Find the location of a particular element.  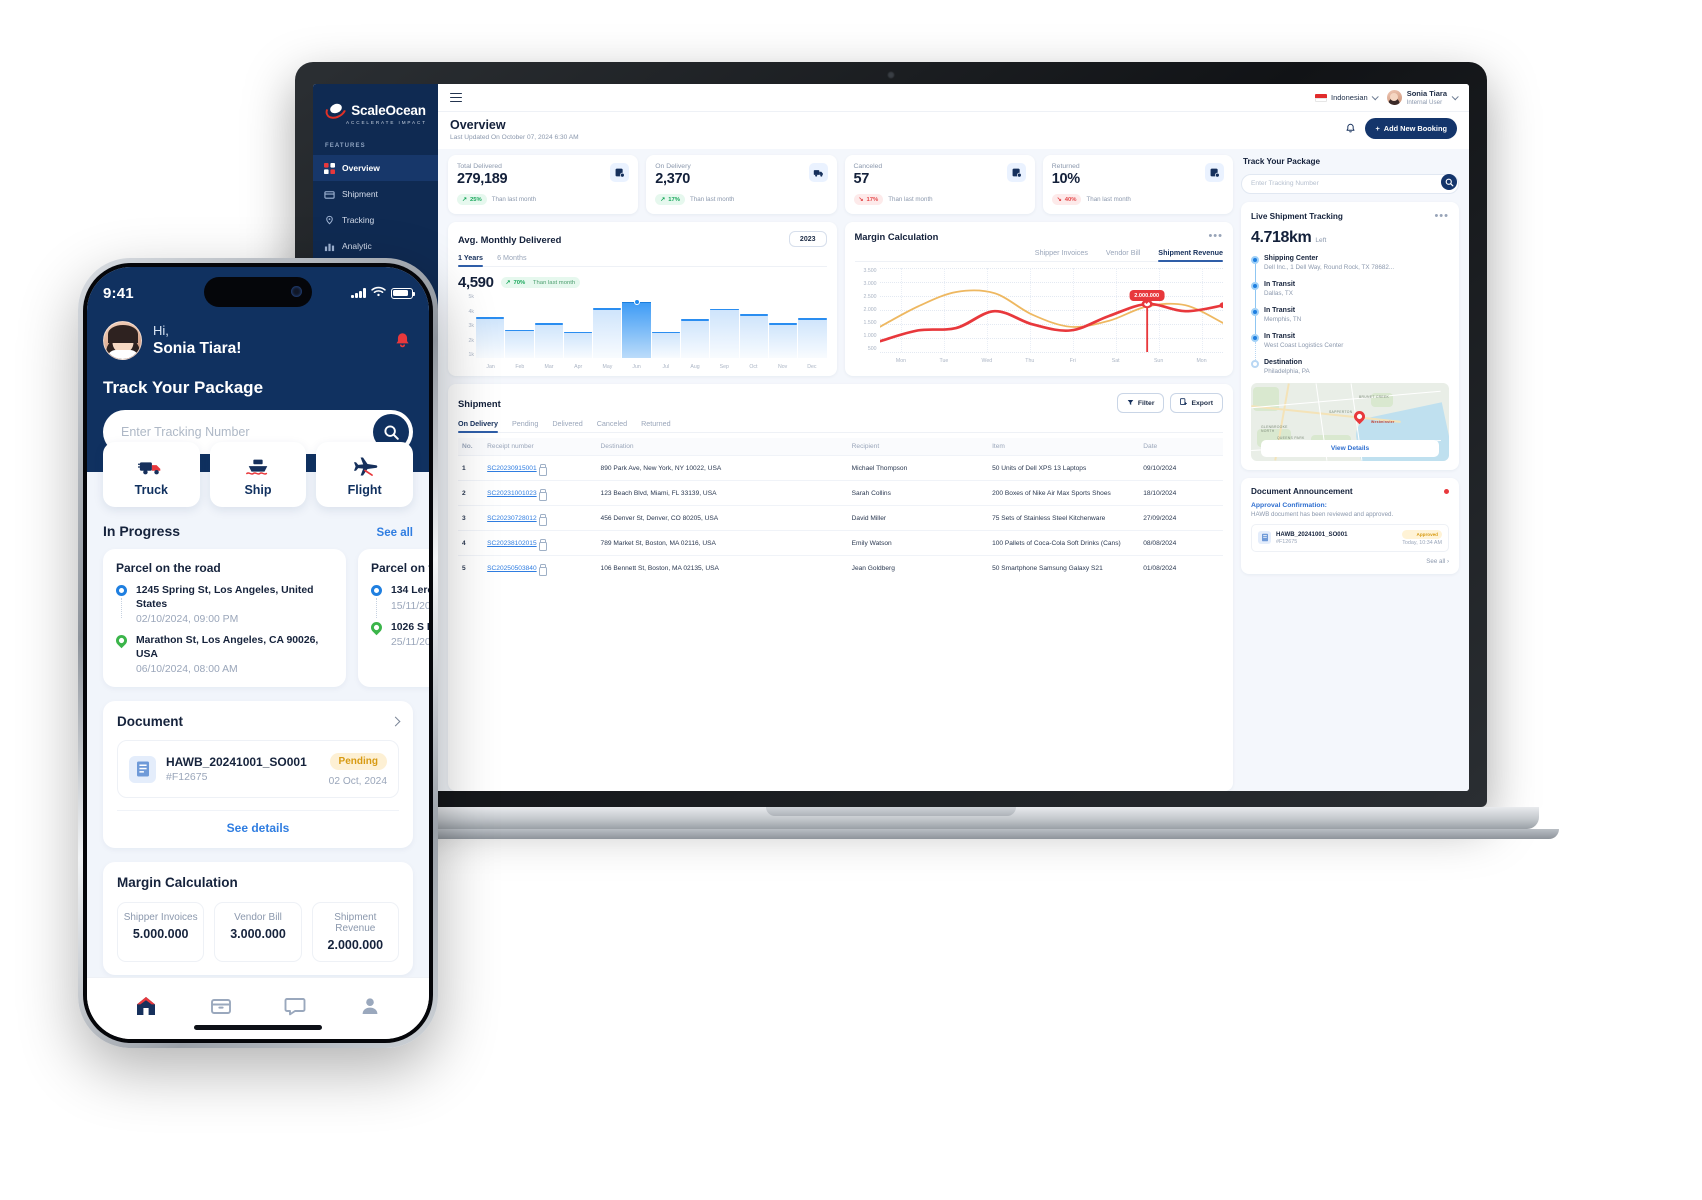

tab-shipper-invoices: Shipper Invoices is located at coordinates (1061, 254).